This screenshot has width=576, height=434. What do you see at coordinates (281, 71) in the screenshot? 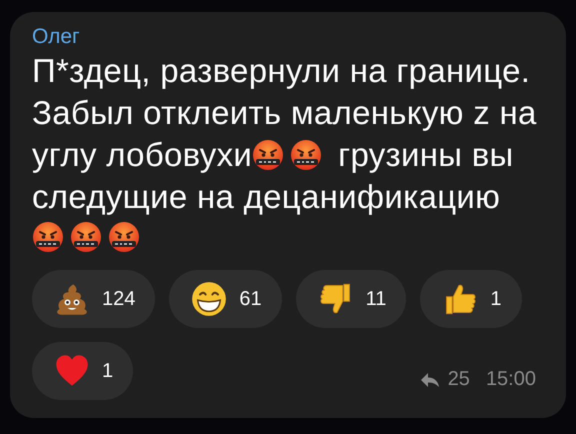
I see `message-text: П*здец, развернули на границе.` at bounding box center [281, 71].